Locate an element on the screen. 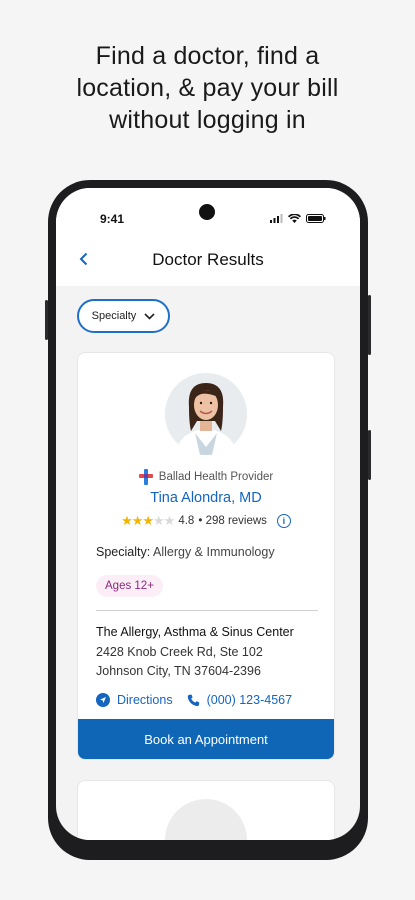 This screenshot has height=900, width=415. doctor-avatar-placeholder is located at coordinates (206, 819).